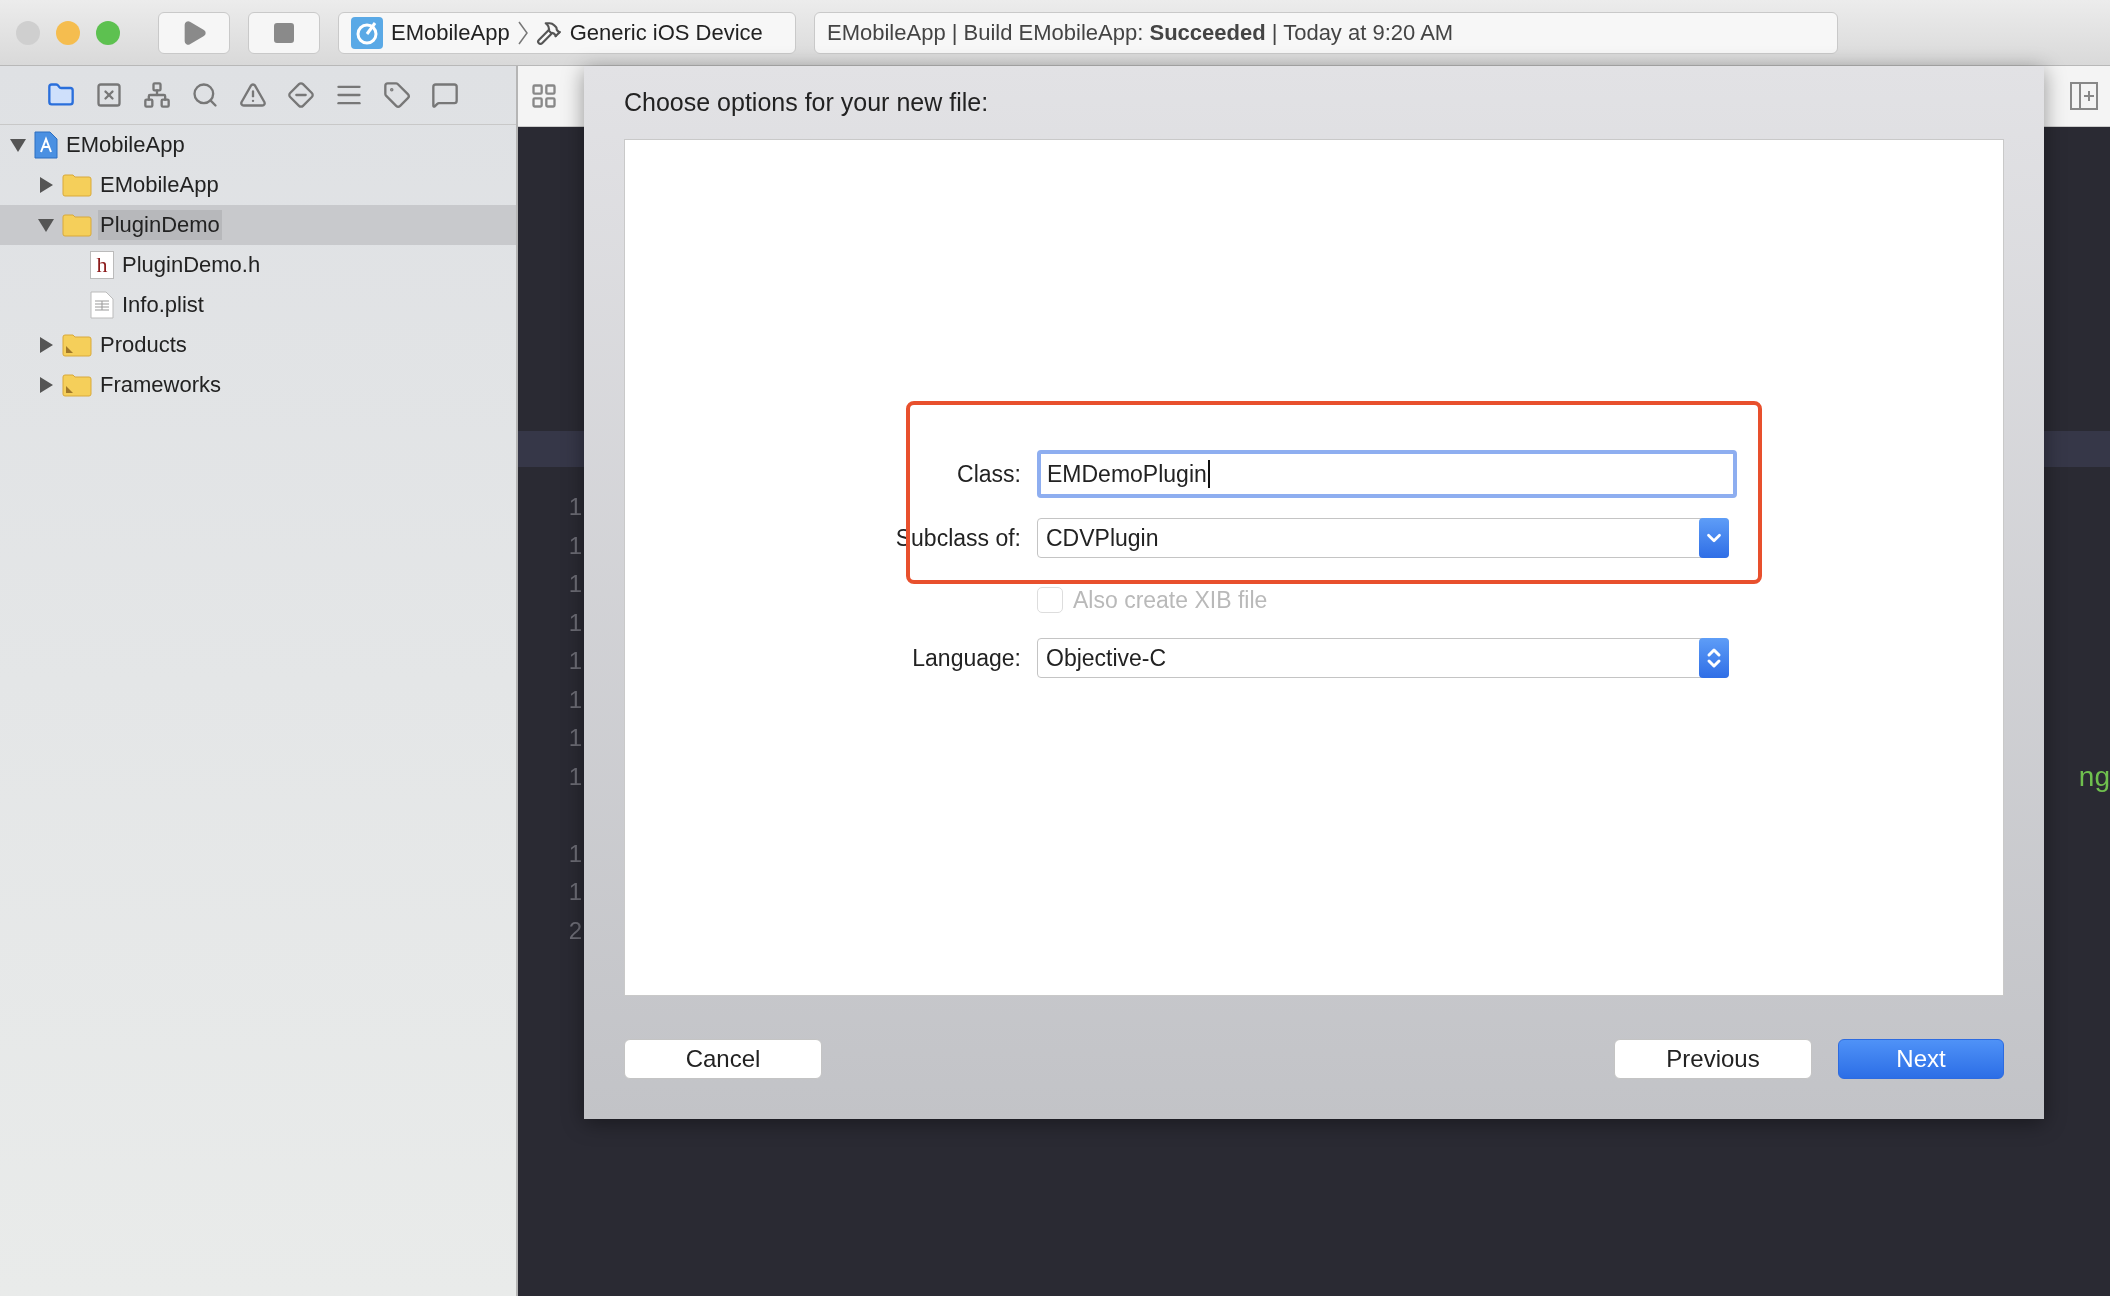 This screenshot has height=1296, width=2110. I want to click on add-editor-icon, so click(2084, 96).